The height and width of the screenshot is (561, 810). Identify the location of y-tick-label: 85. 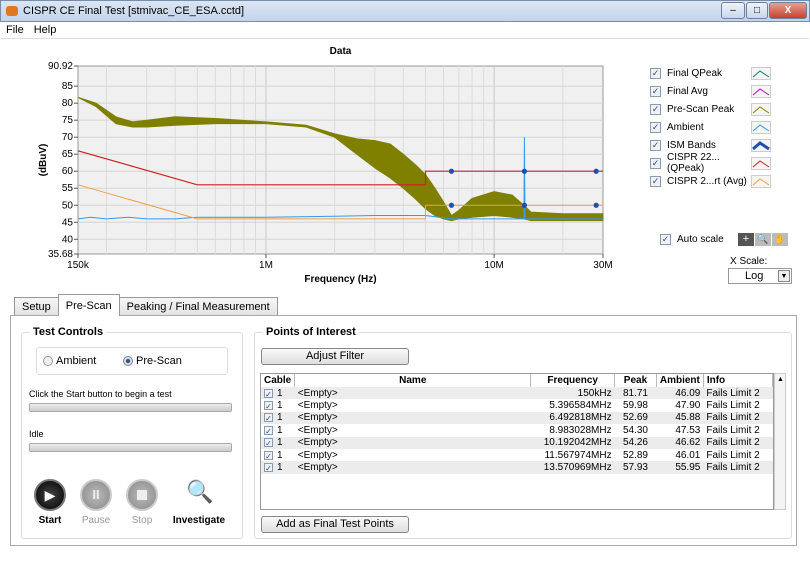
(68, 86).